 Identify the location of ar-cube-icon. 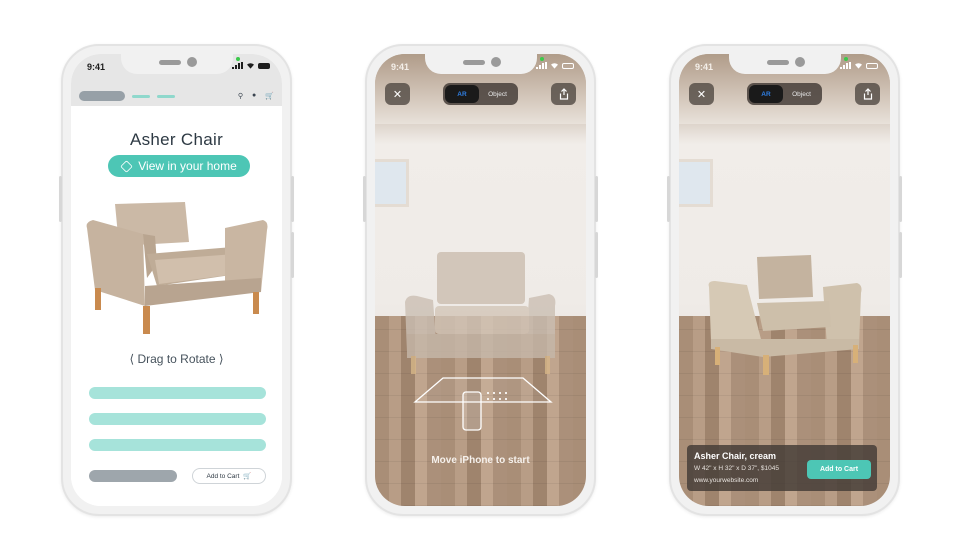
(126, 166).